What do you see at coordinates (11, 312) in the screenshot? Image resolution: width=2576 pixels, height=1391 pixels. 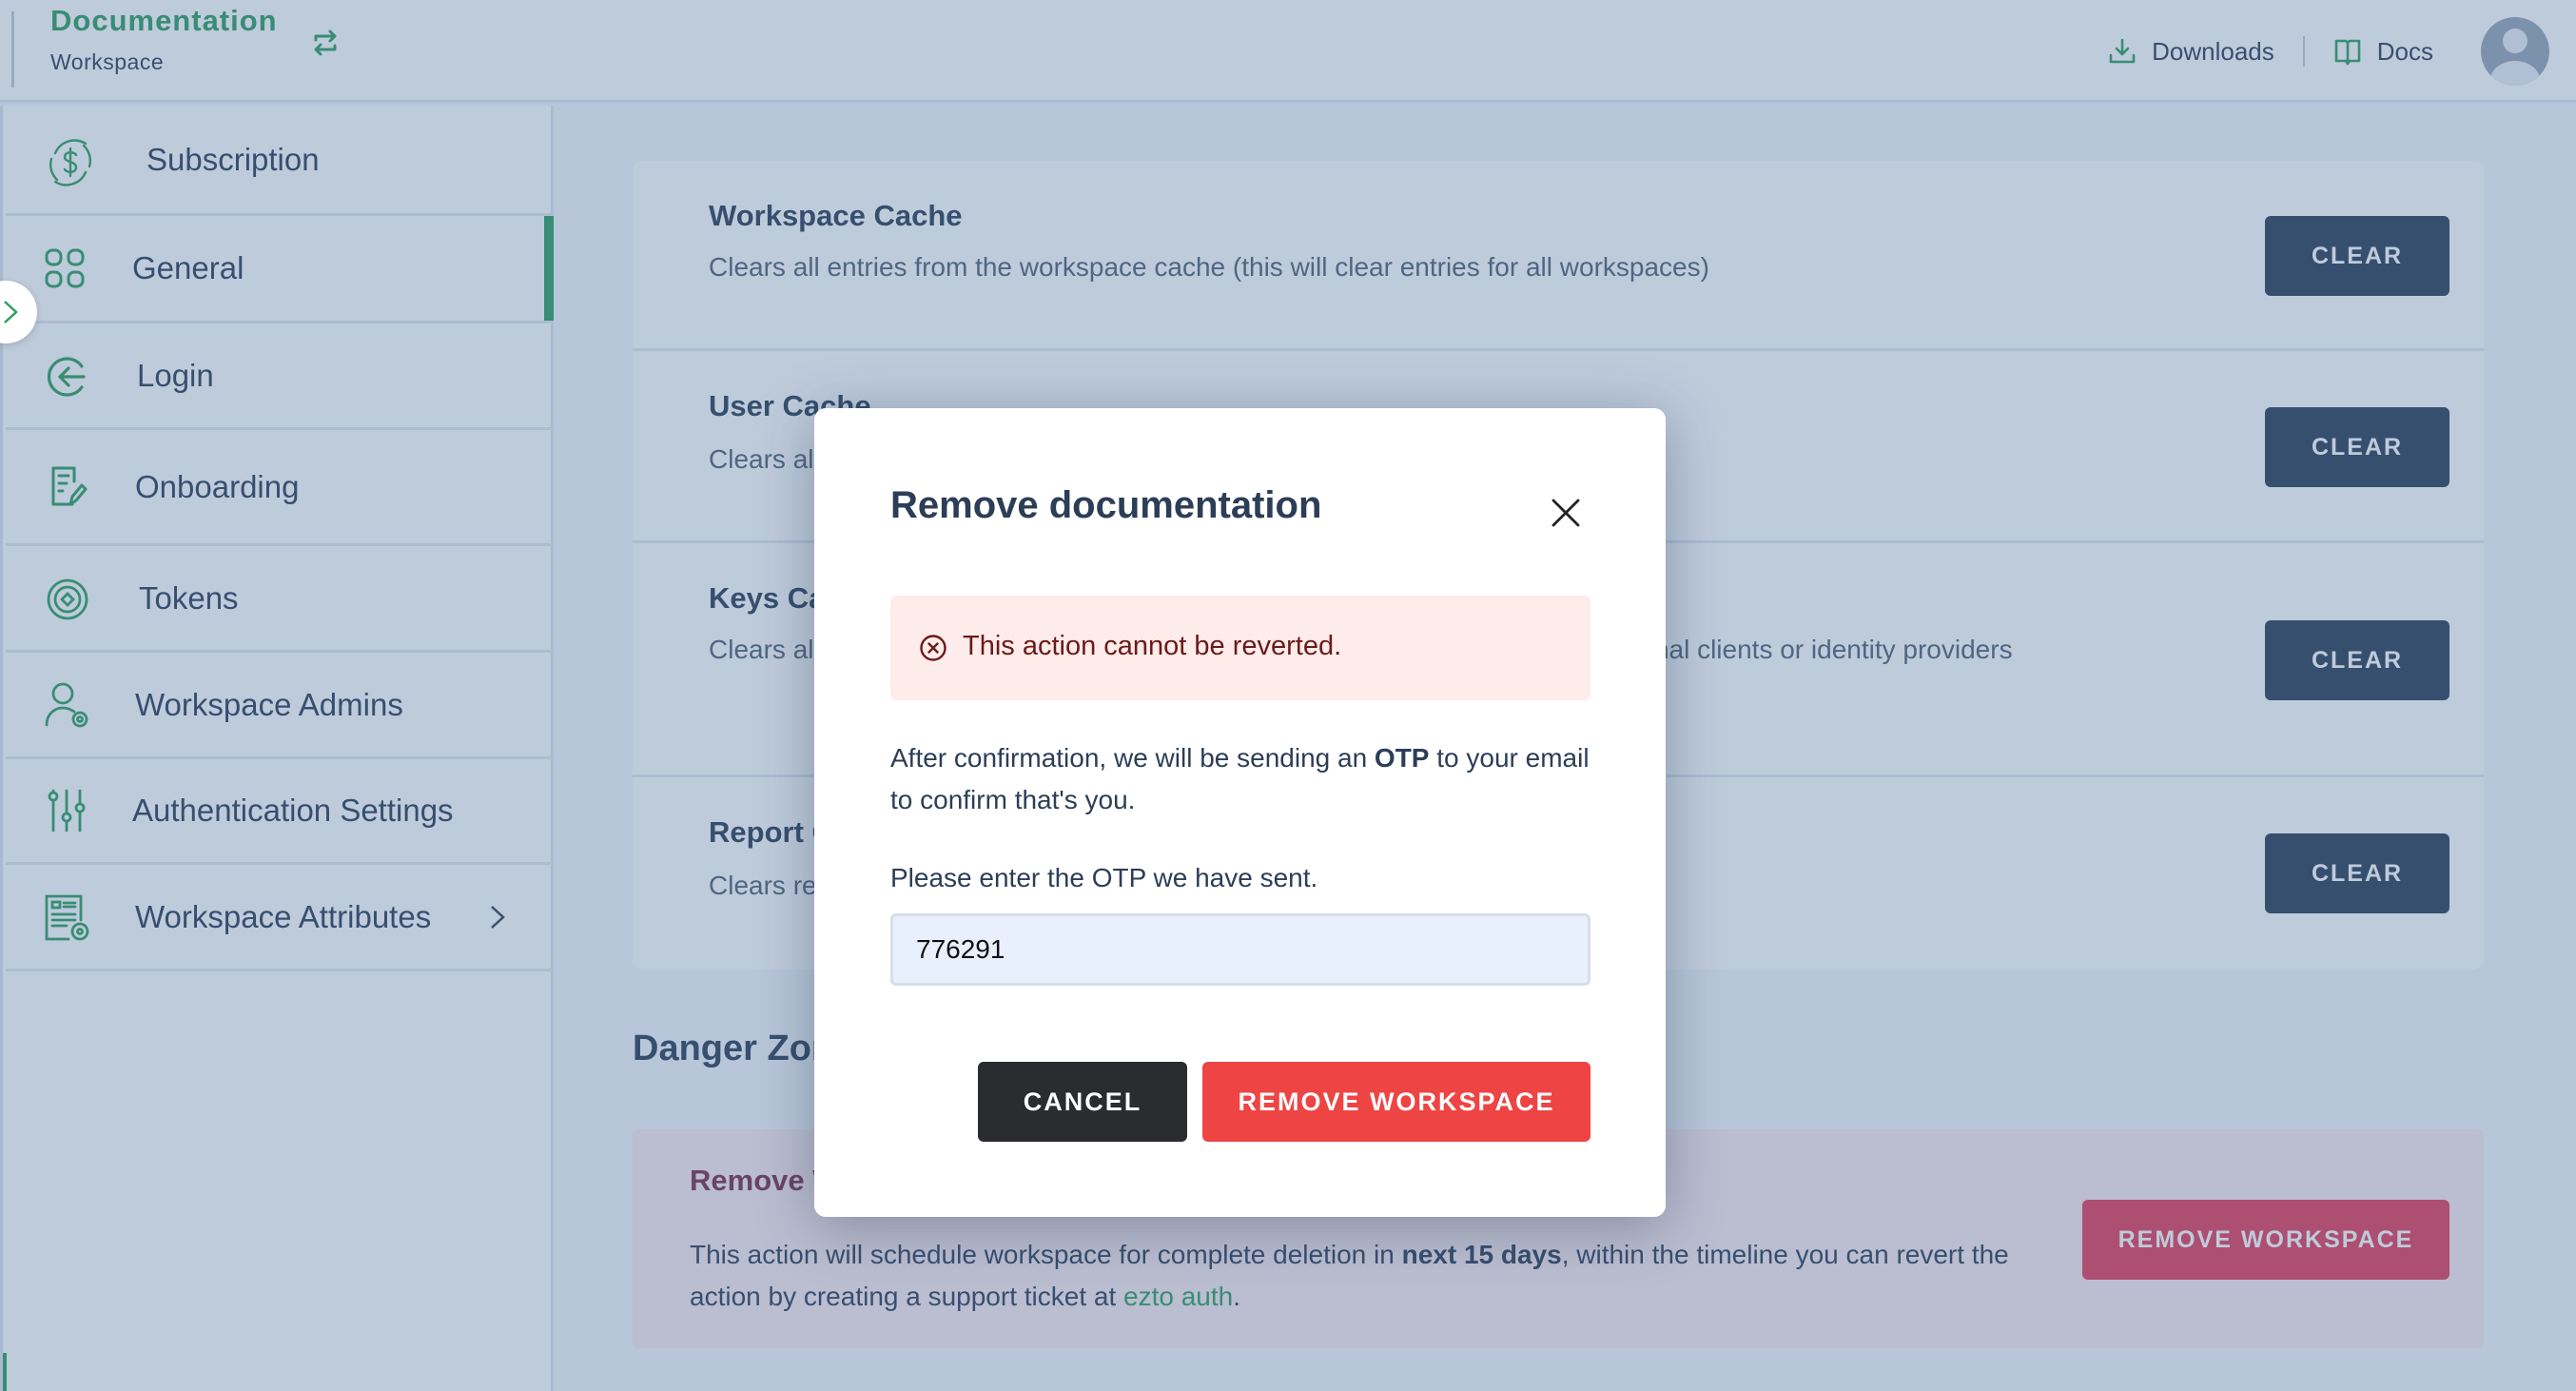 I see `chevron-right-icon` at bounding box center [11, 312].